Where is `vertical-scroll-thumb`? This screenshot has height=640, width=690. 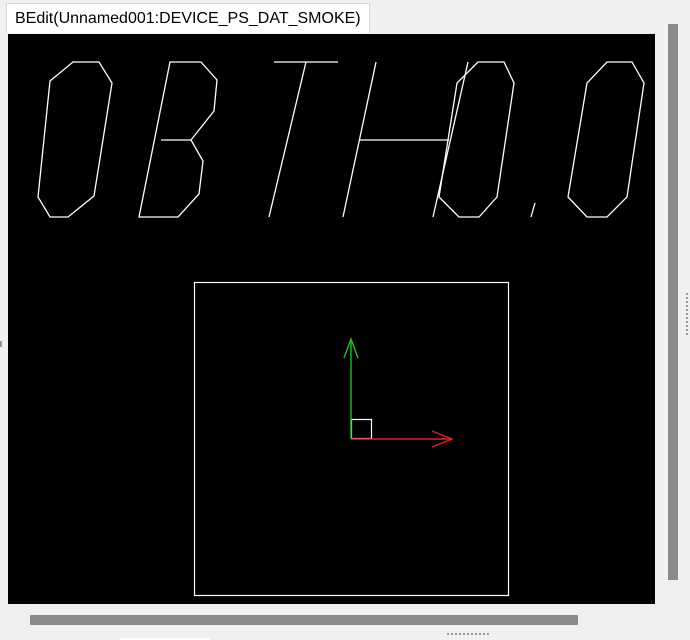
vertical-scroll-thumb is located at coordinates (673, 302).